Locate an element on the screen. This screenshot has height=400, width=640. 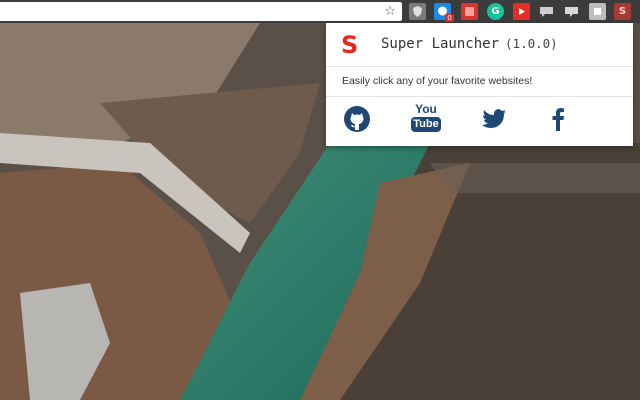
github-icon is located at coordinates (357, 119).